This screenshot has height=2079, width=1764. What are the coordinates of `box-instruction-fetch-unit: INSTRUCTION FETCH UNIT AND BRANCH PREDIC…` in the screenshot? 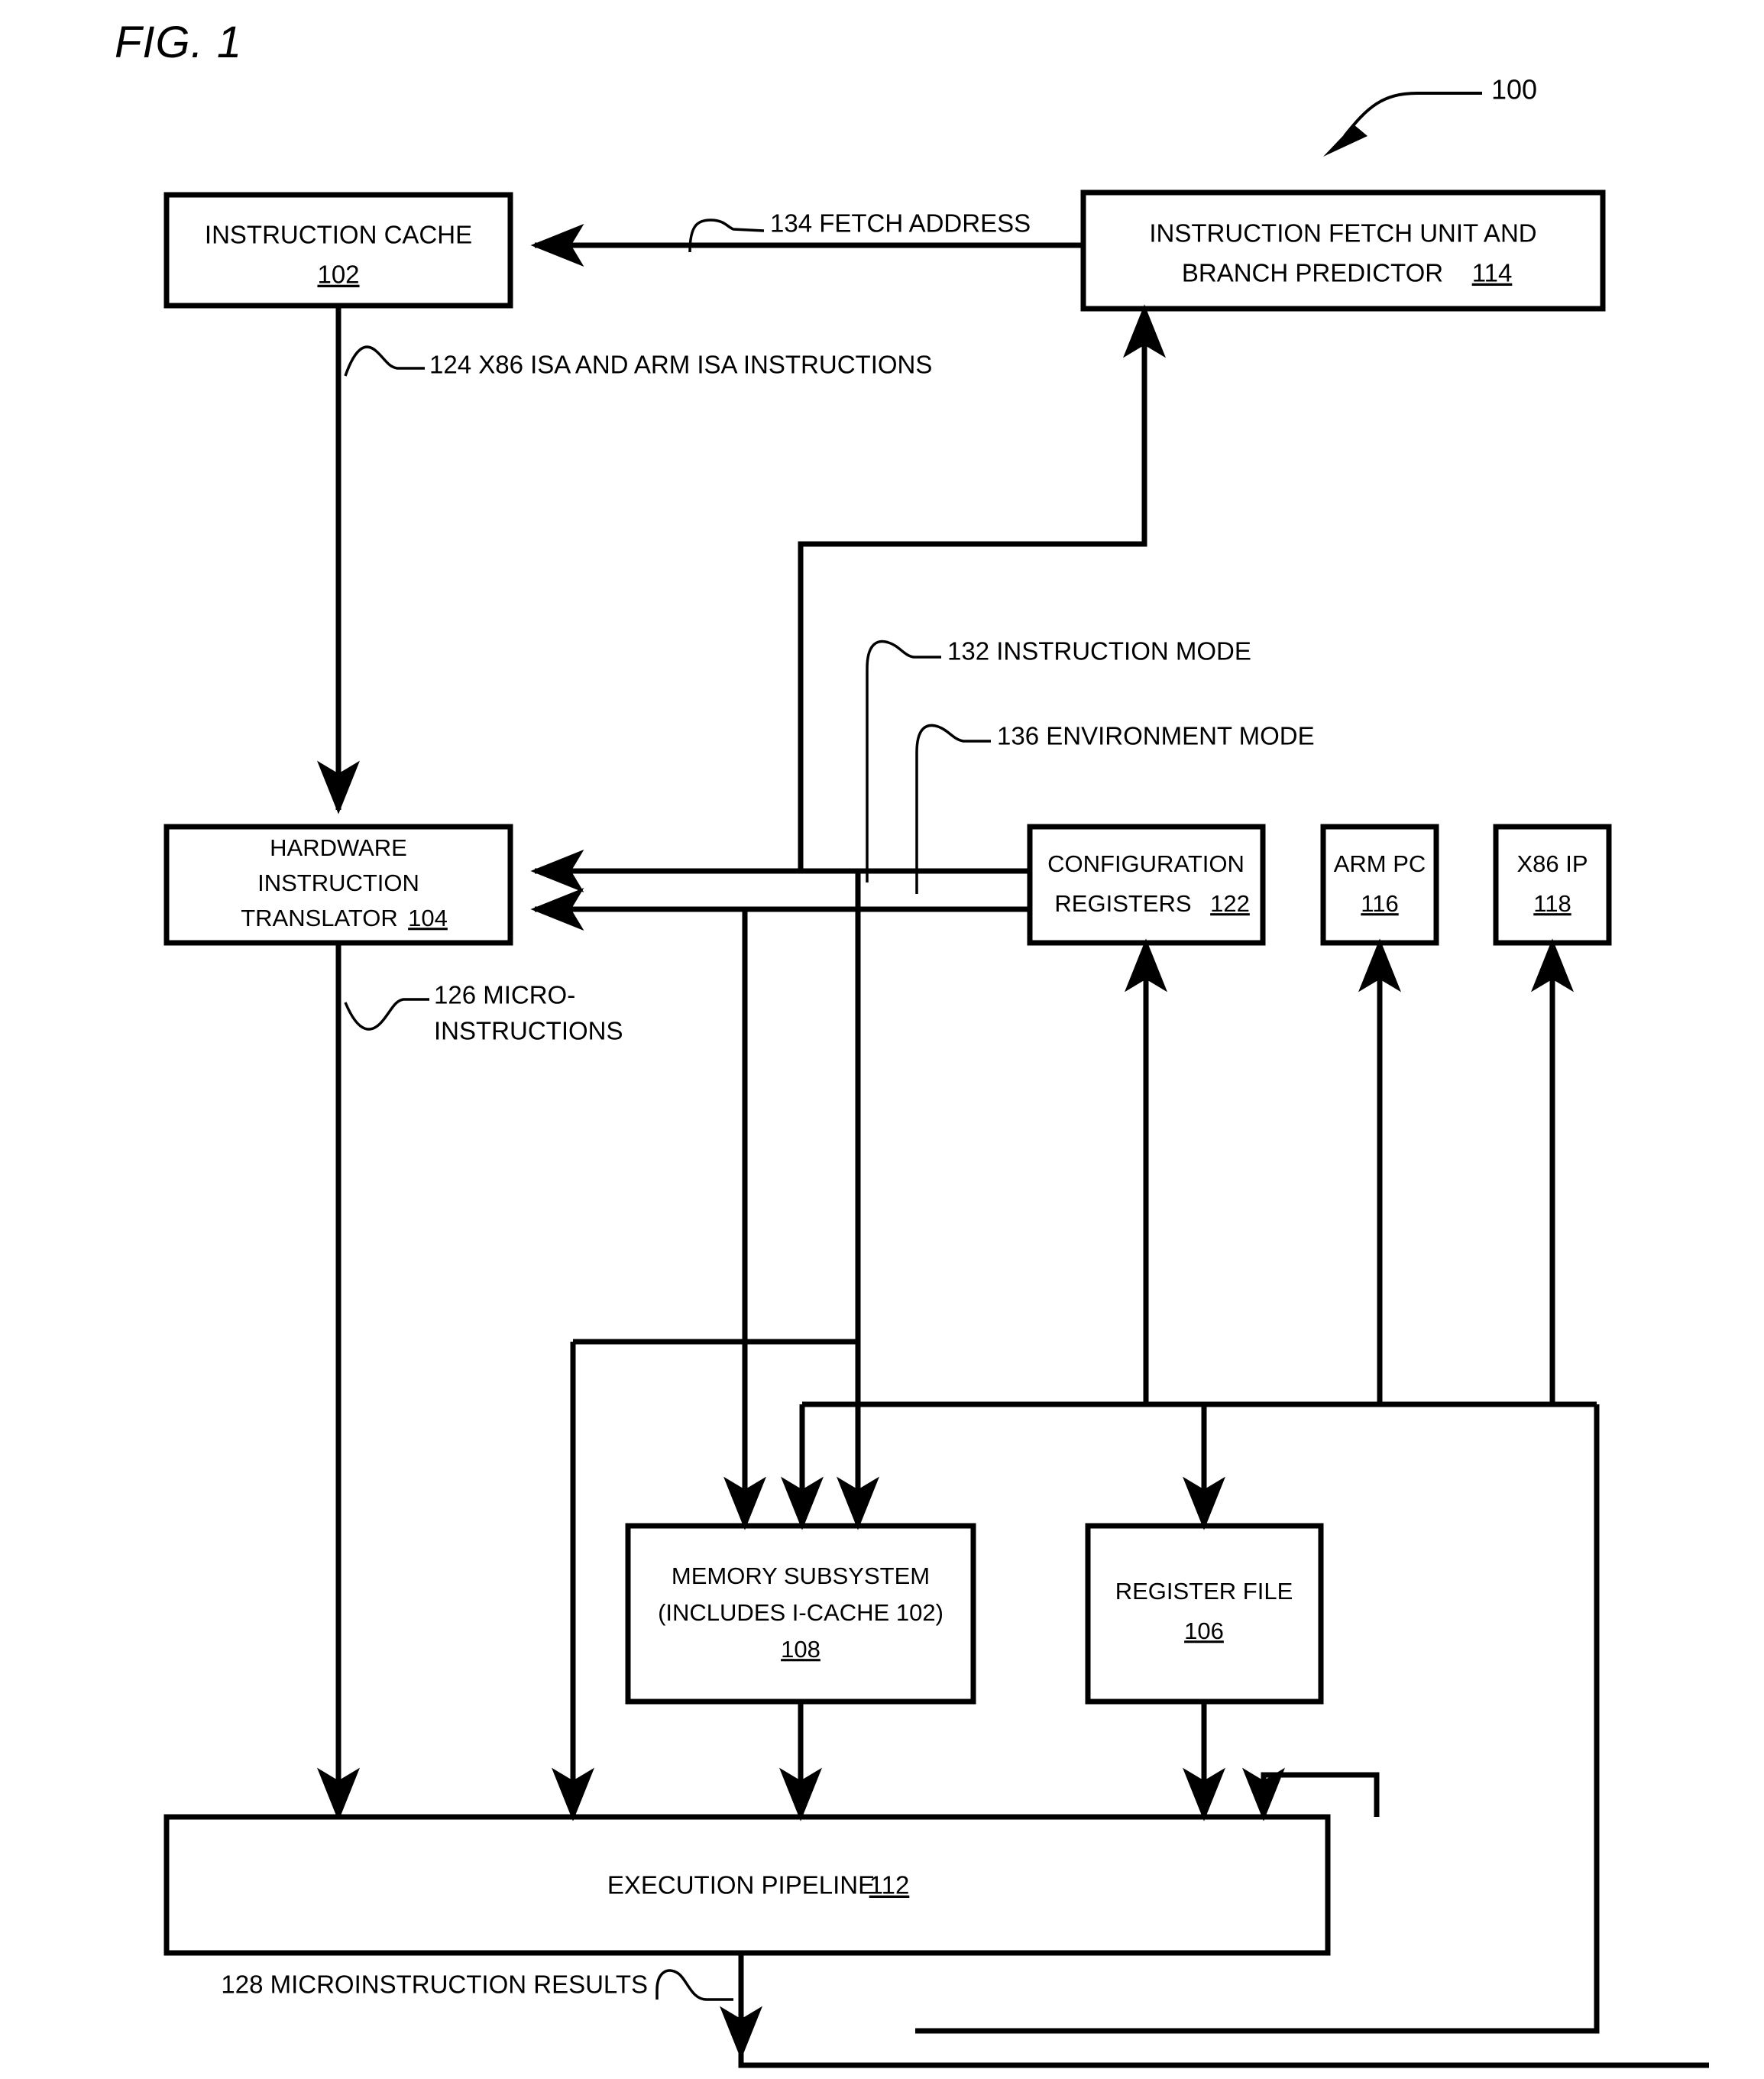 It's located at (1343, 250).